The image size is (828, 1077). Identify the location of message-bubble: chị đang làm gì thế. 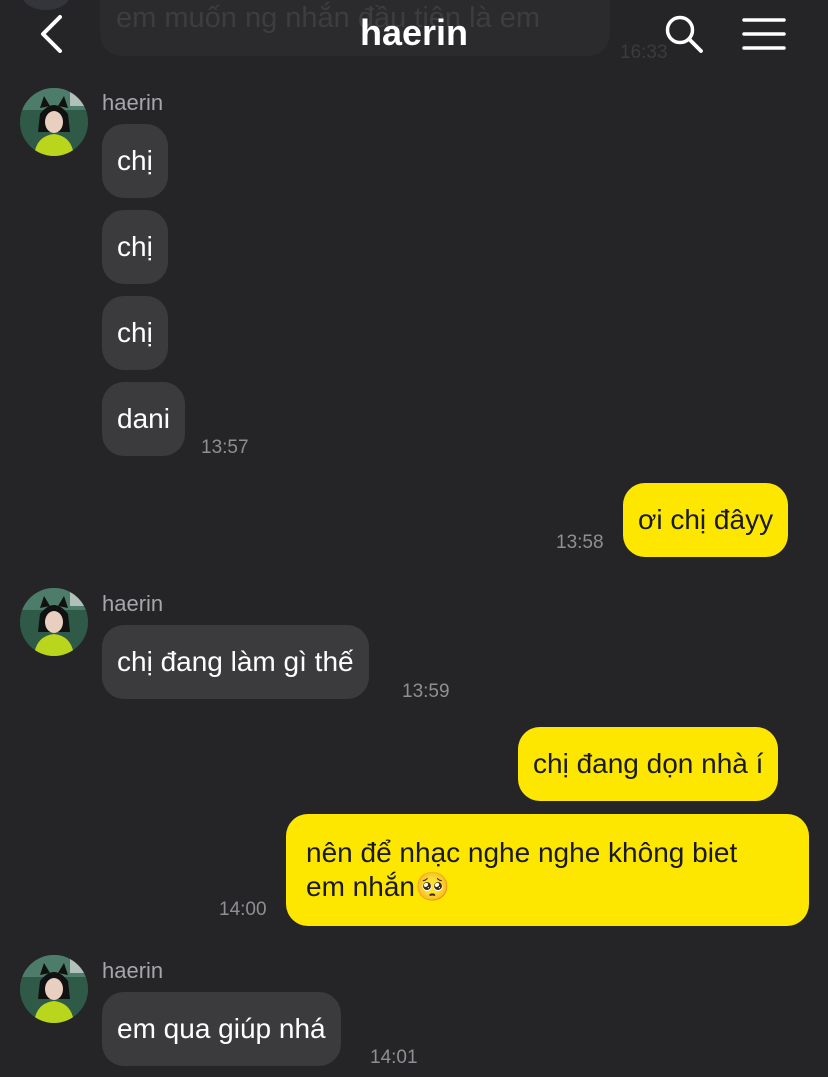
(235, 662).